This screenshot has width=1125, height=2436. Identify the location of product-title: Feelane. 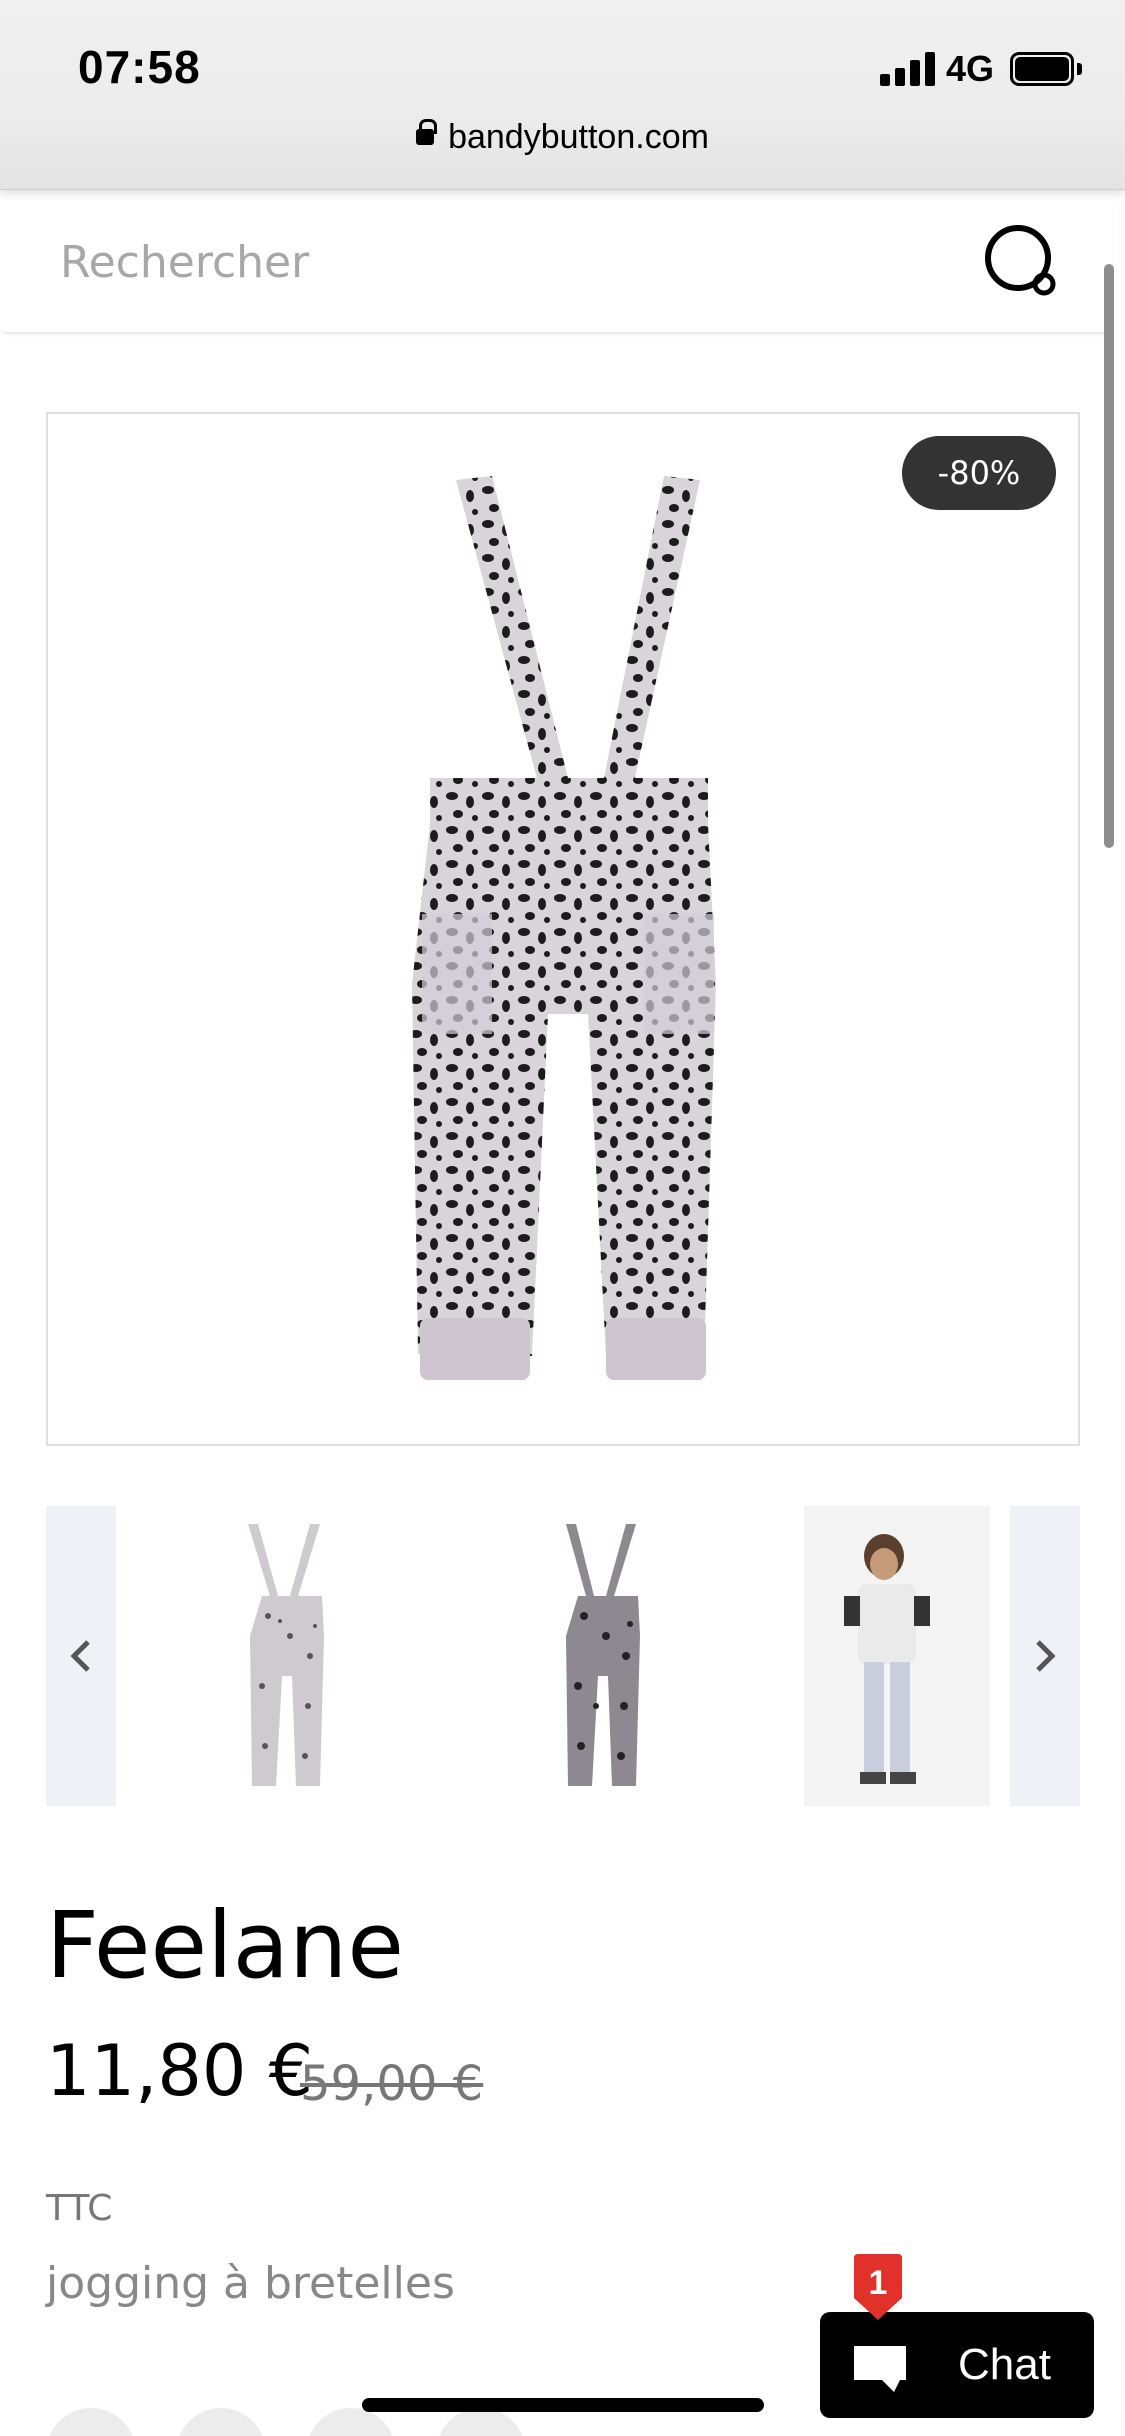
(225, 1945).